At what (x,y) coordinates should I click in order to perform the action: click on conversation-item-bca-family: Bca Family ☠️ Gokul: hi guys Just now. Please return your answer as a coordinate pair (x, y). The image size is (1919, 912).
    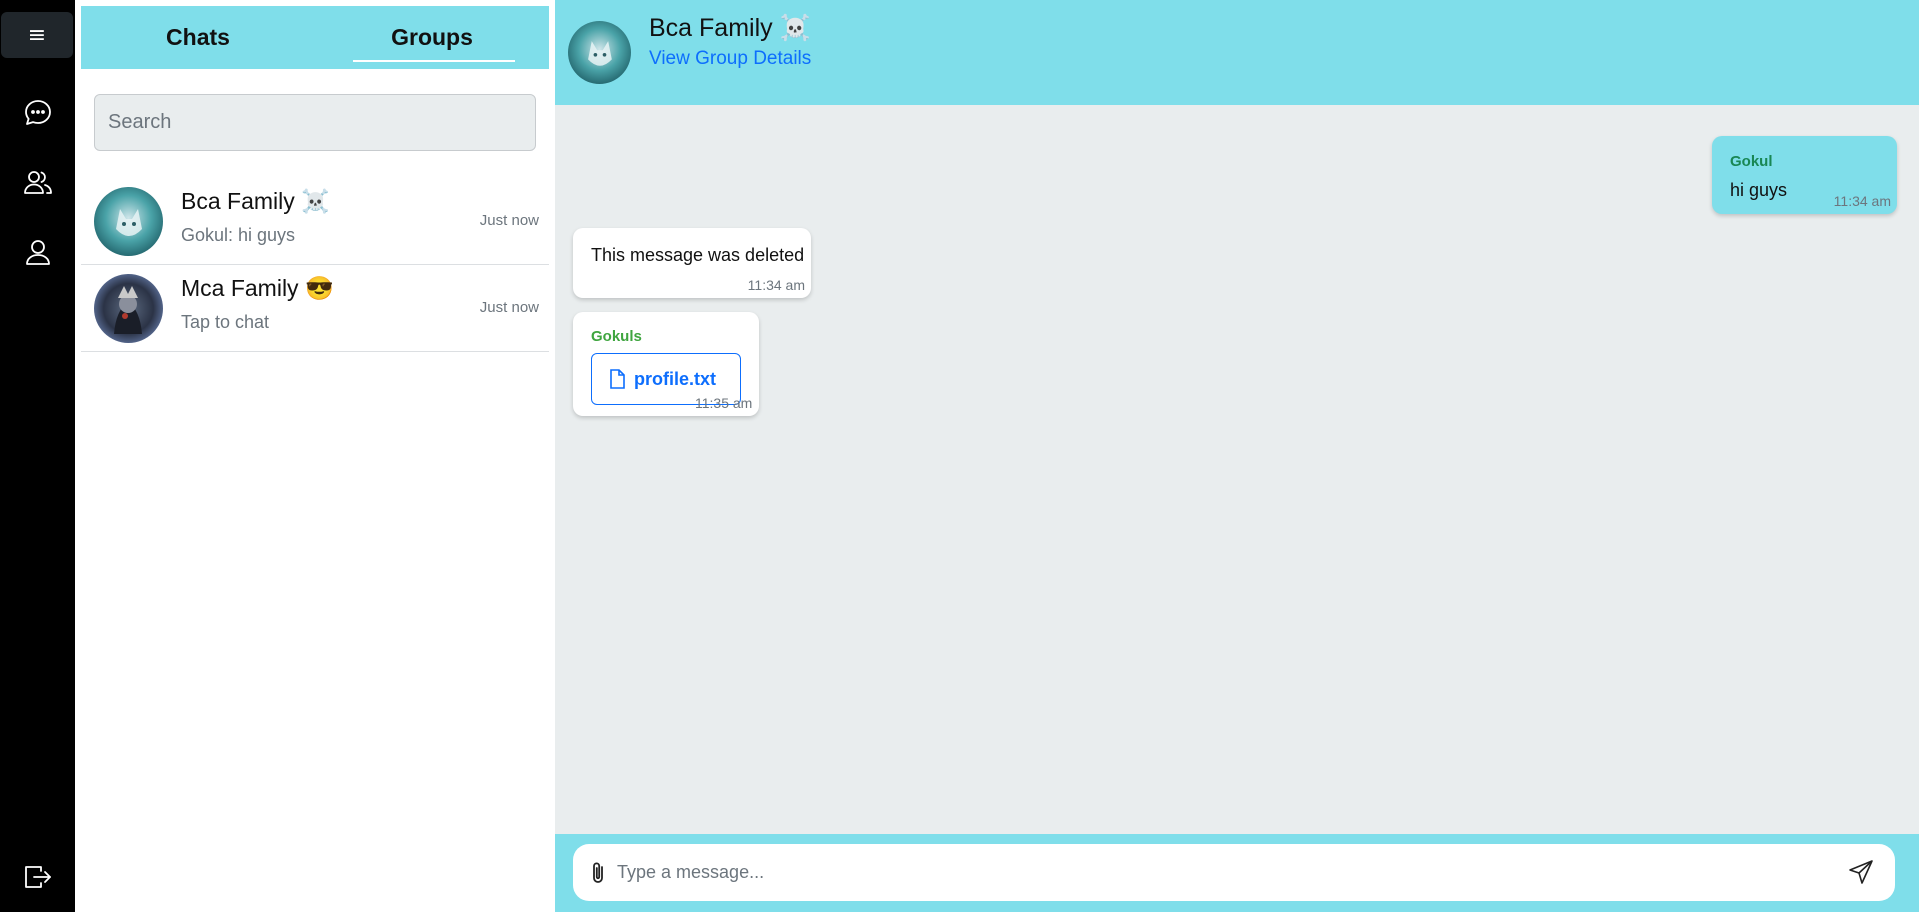
    Looking at the image, I should click on (315, 221).